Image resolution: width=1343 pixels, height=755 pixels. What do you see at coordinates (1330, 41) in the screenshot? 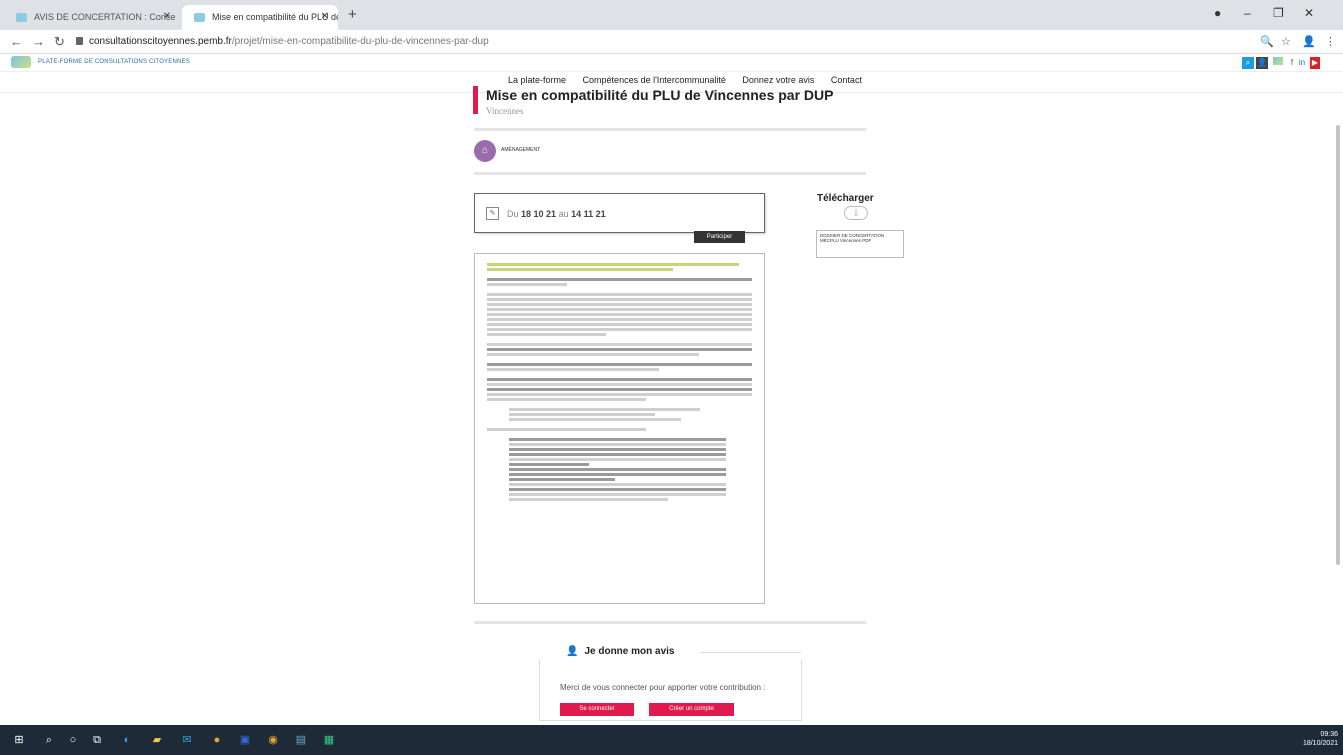
I see `menu-dots-icon: ⋮` at bounding box center [1330, 41].